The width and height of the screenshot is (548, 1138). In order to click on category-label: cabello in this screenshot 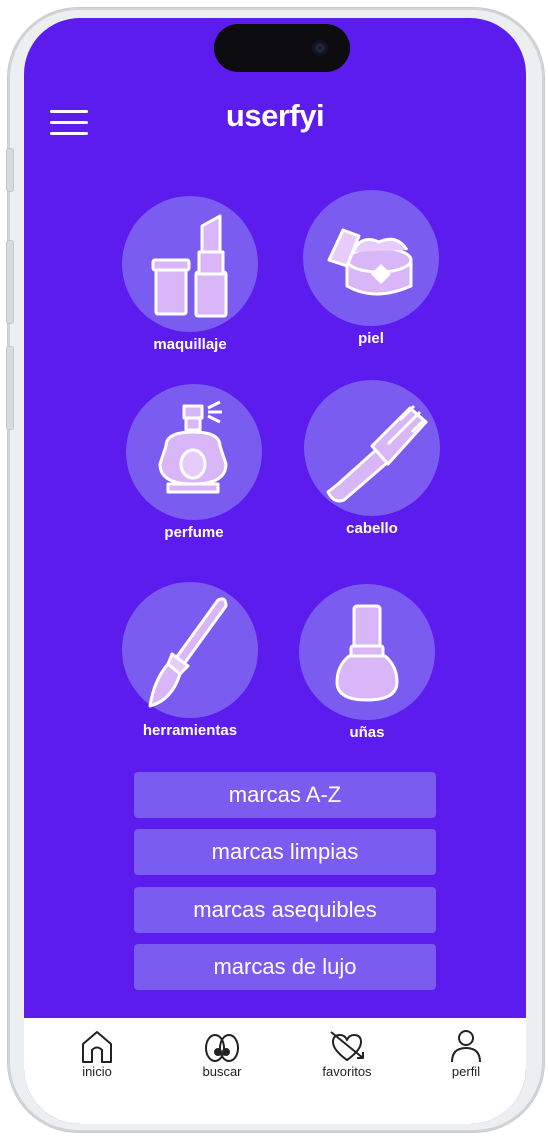, I will do `click(372, 528)`.